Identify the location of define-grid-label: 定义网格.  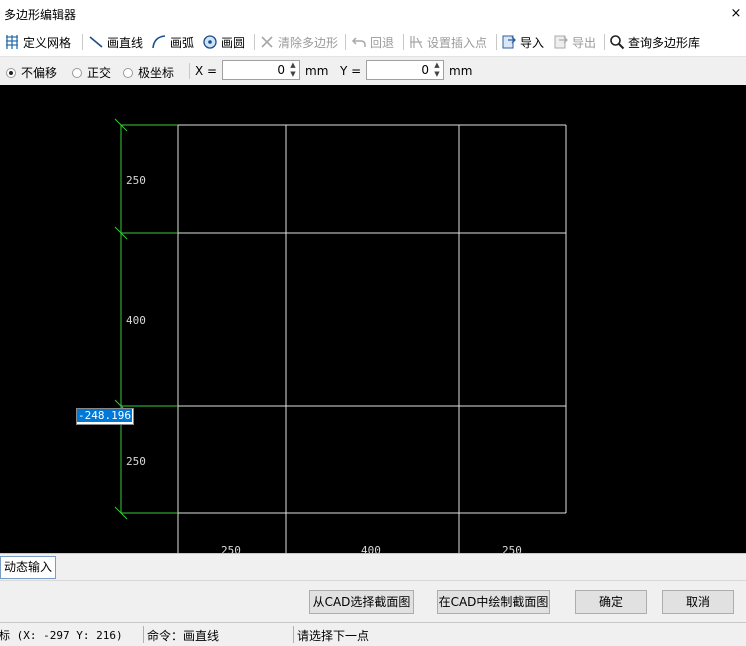
(47, 42).